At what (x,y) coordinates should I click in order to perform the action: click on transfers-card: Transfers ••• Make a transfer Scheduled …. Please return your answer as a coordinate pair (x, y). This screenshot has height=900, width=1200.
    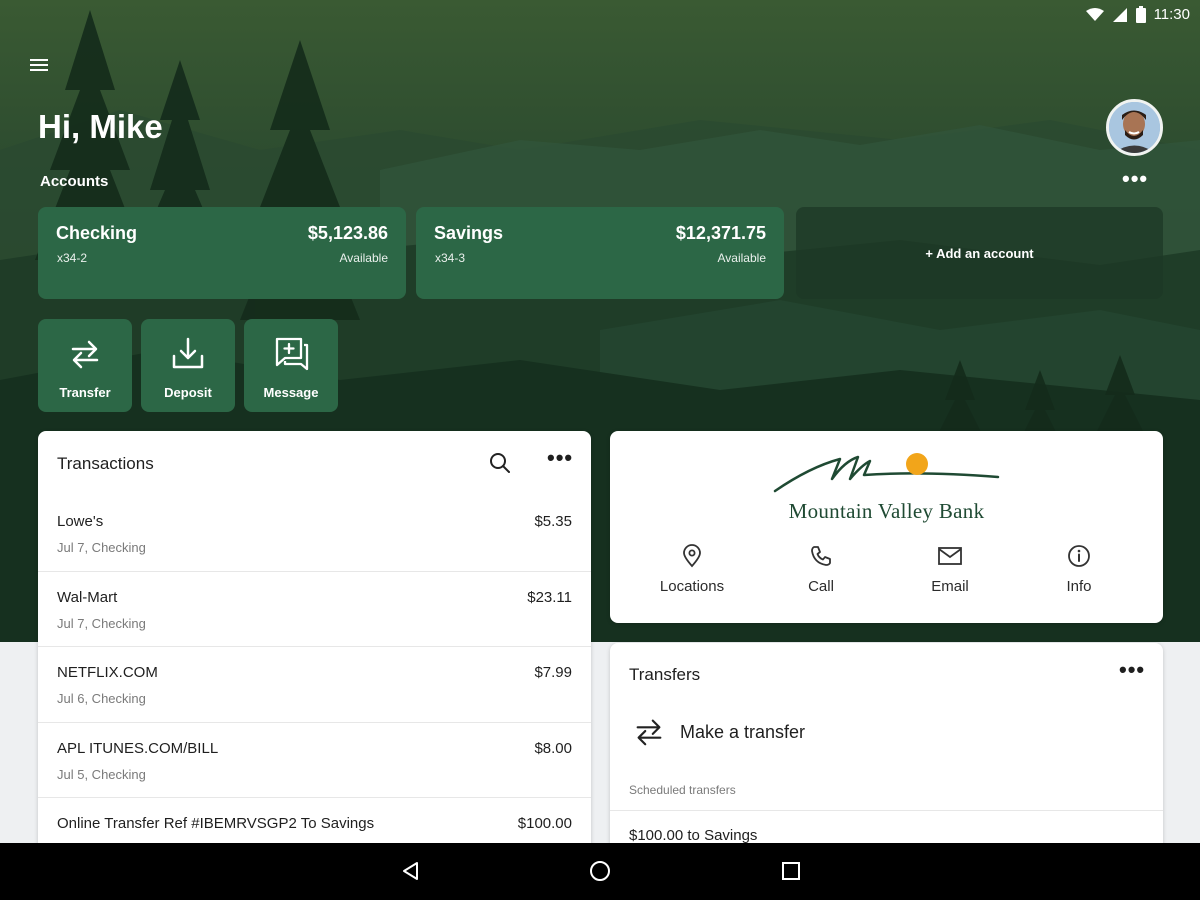
    Looking at the image, I should click on (886, 753).